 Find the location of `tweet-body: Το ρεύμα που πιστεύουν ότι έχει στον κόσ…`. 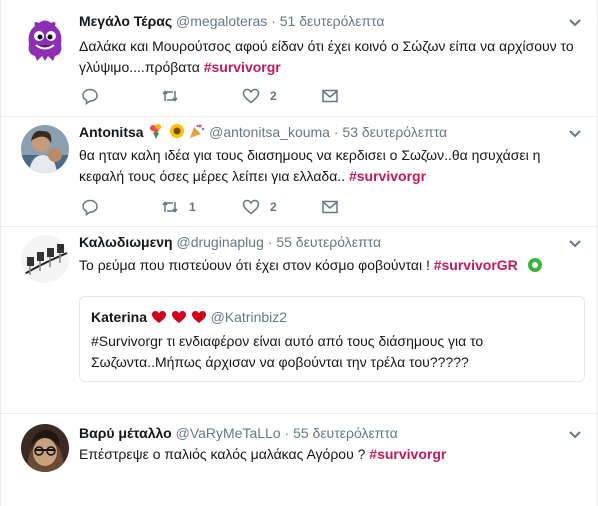

tweet-body: Το ρεύμα που πιστεύουν ότι έχει στον κόσ… is located at coordinates (254, 265).